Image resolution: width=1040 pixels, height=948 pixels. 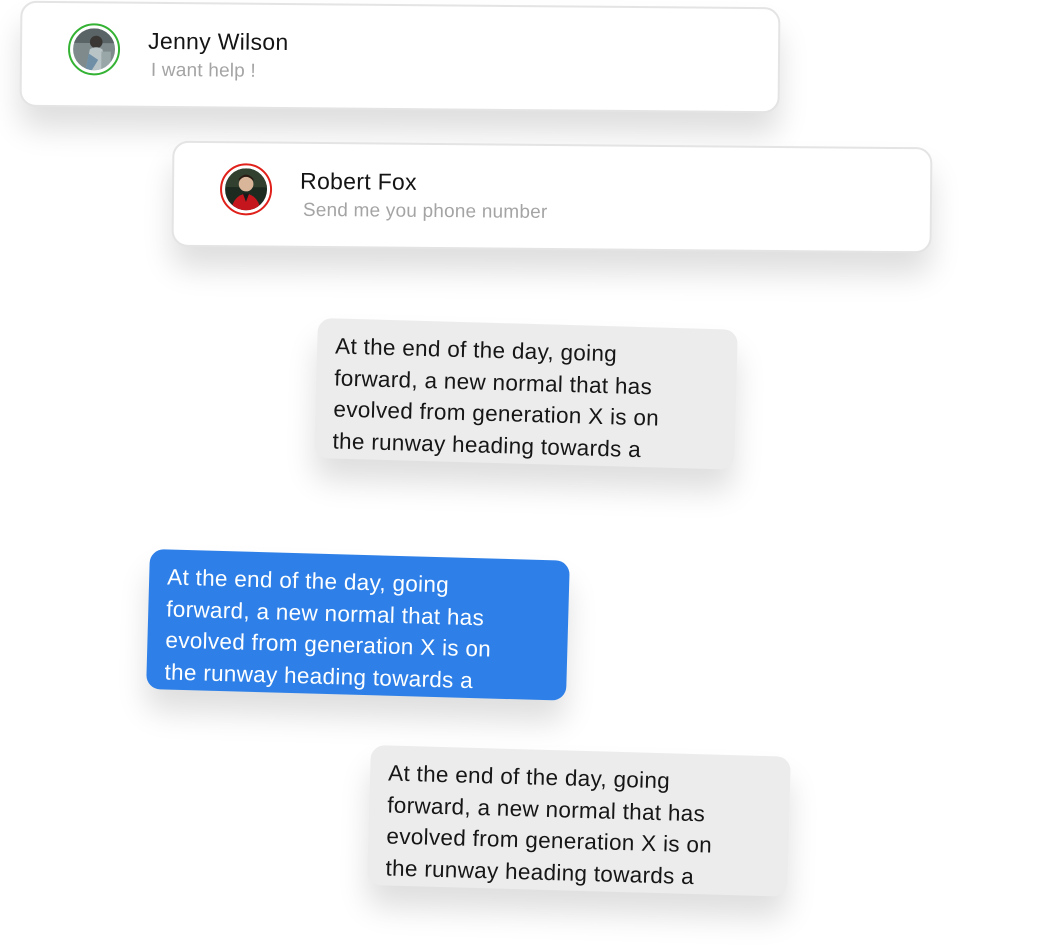 I want to click on conversation-card-robert-fox: Robert Fox Send me you phone number, so click(x=552, y=197).